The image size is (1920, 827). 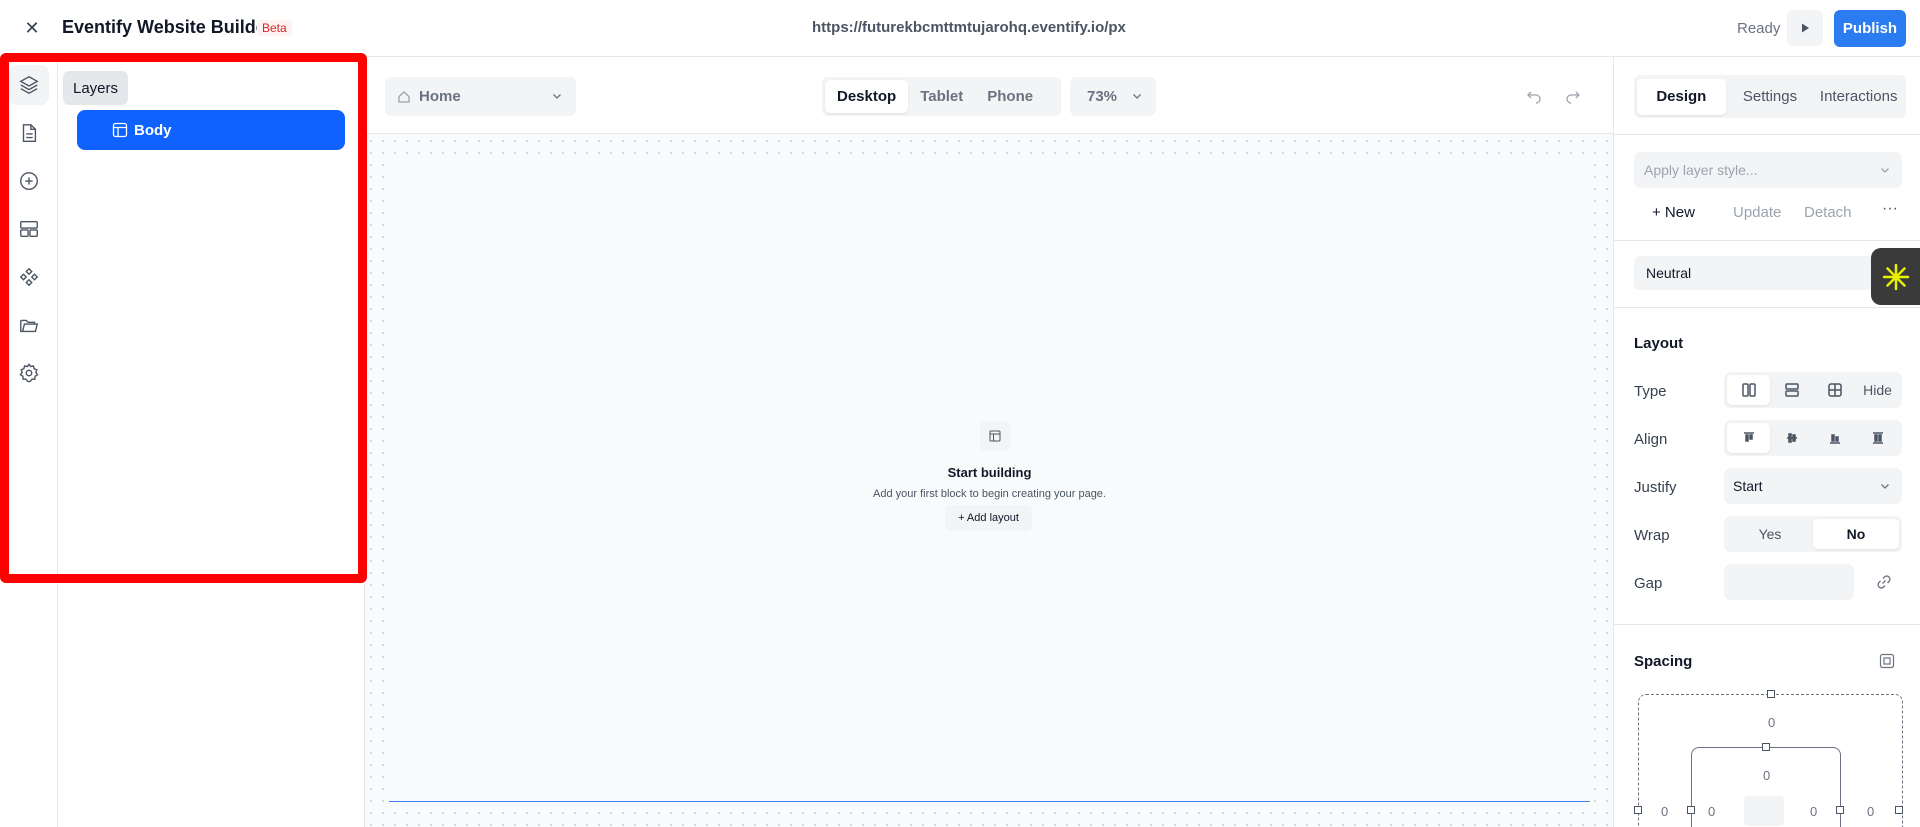 What do you see at coordinates (1877, 390) in the screenshot?
I see `layout-type-hide: Hide` at bounding box center [1877, 390].